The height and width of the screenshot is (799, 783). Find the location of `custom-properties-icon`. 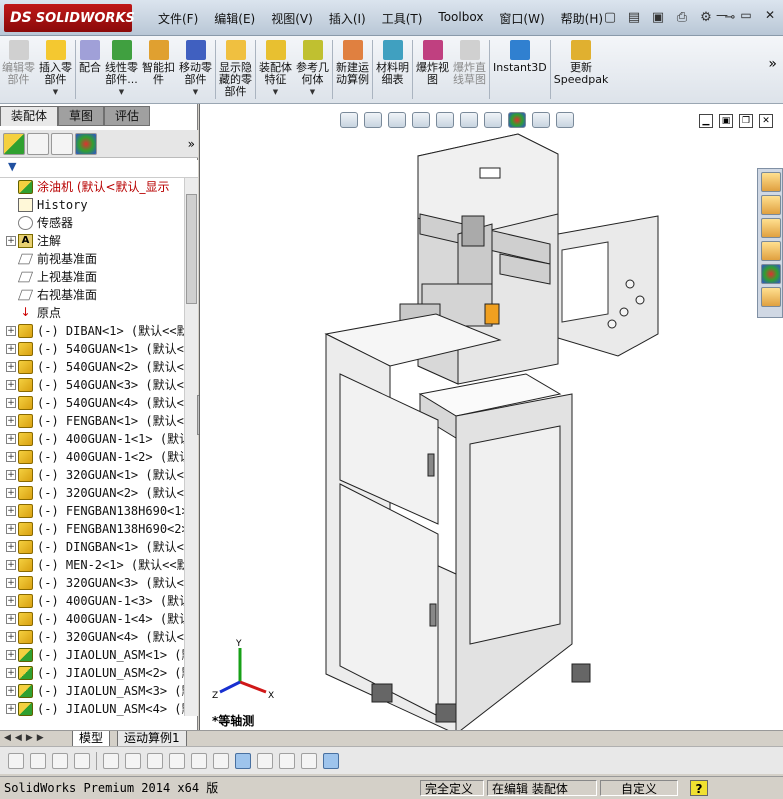

custom-properties-icon is located at coordinates (771, 297).